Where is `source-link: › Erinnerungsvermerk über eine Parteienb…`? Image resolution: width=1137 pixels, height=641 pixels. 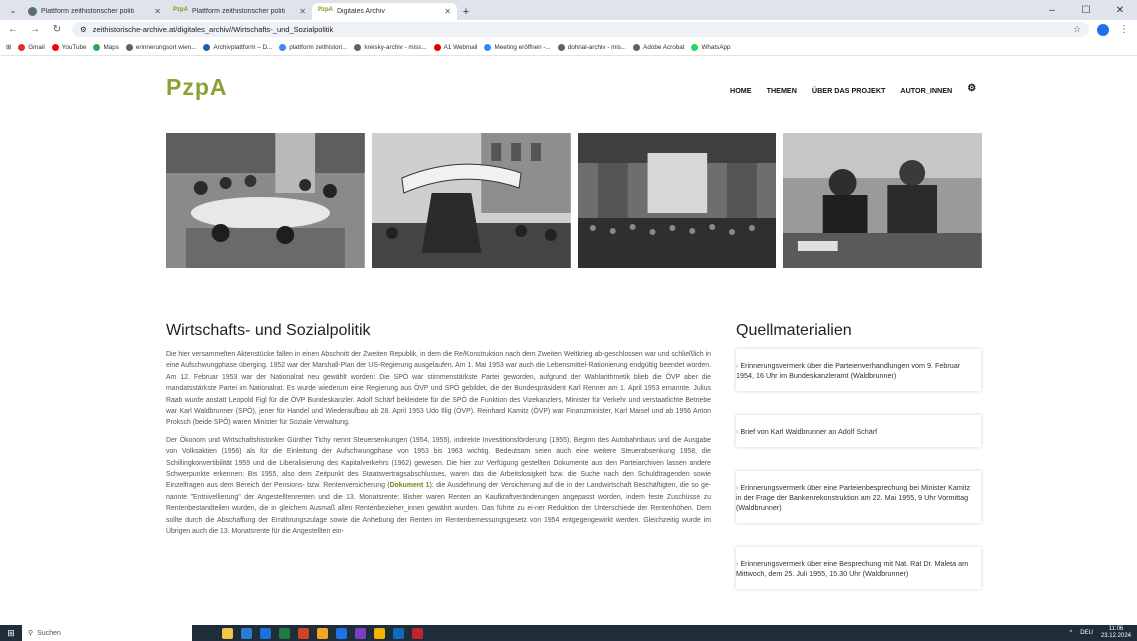
source-link: › Erinnerungsvermerk über eine Parteienb… is located at coordinates (858, 498).